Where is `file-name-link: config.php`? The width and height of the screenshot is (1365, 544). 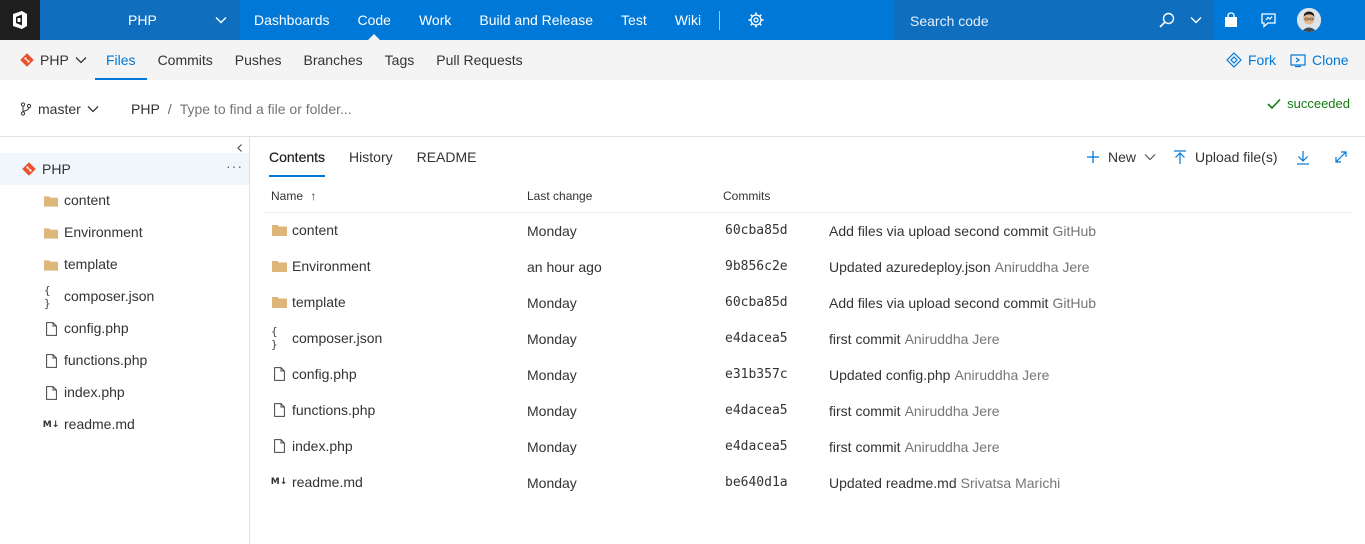 file-name-link: config.php is located at coordinates (324, 374).